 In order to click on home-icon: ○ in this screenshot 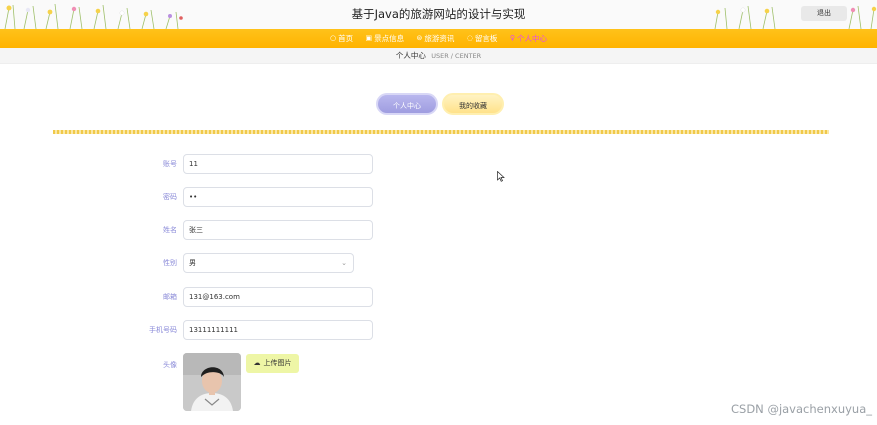, I will do `click(333, 38)`.